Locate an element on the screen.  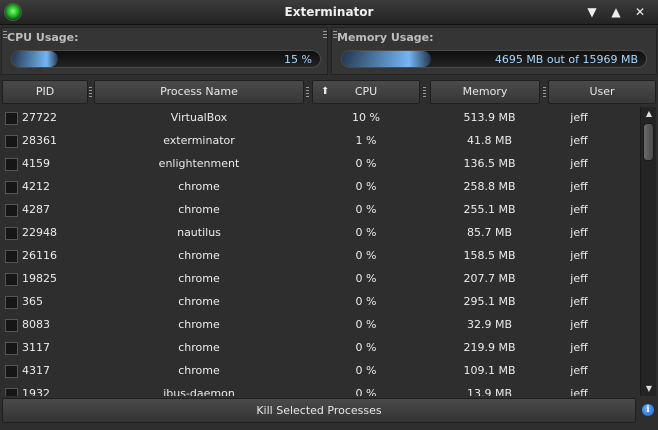
memory-cell: 158.5 MB is located at coordinates (489, 255).